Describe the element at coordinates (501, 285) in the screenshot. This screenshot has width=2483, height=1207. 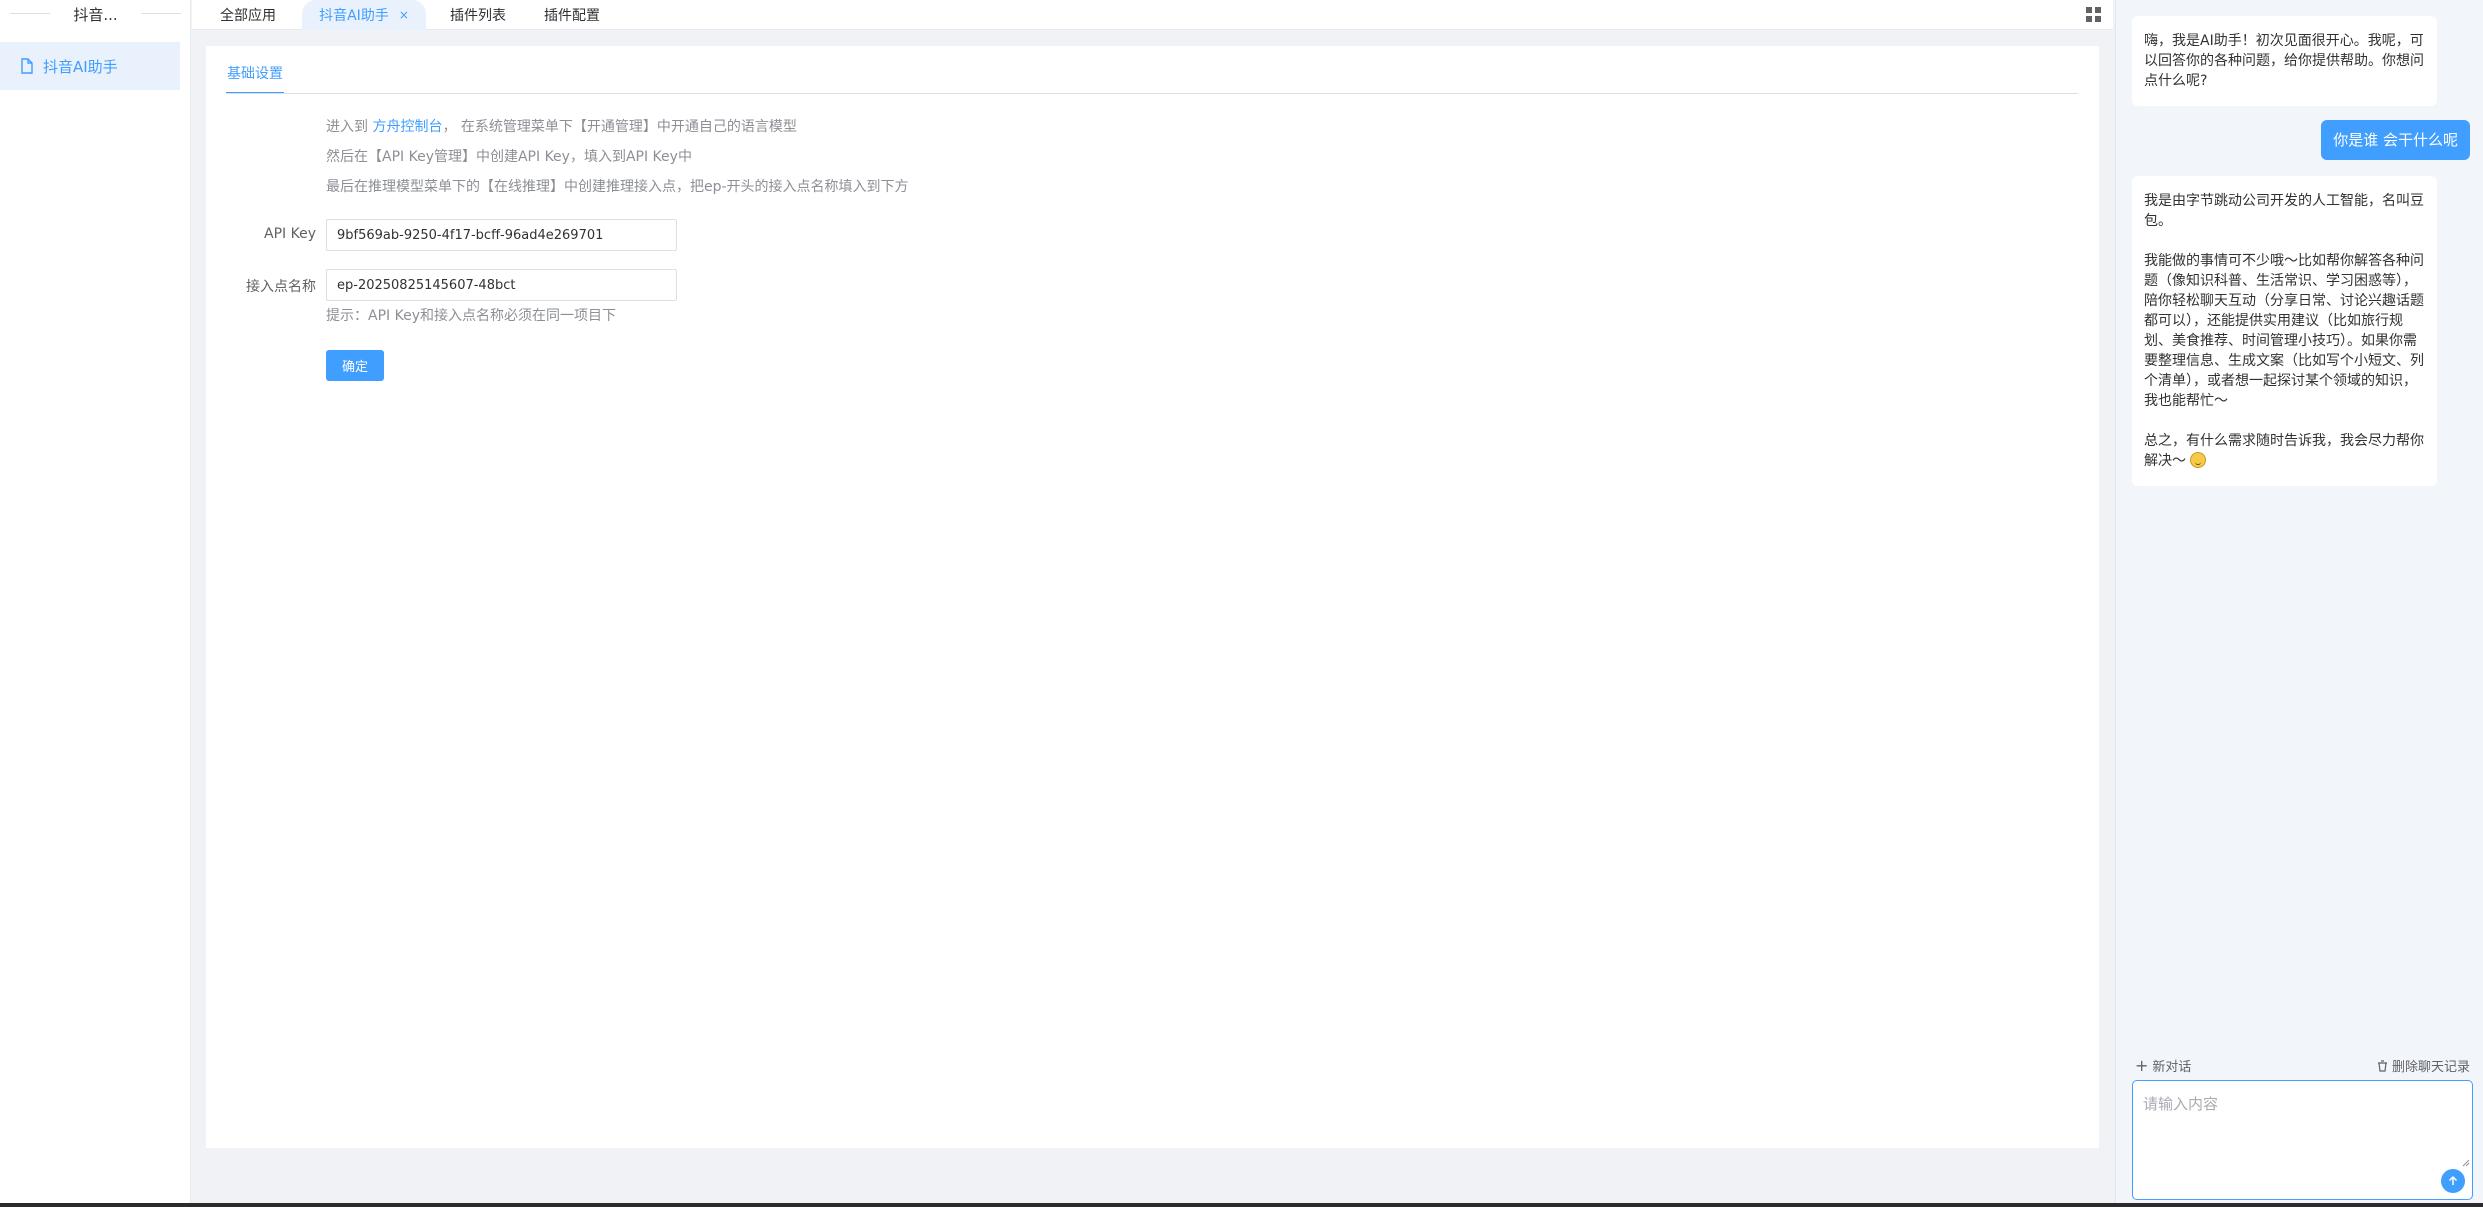
I see `endpoint-input` at that location.